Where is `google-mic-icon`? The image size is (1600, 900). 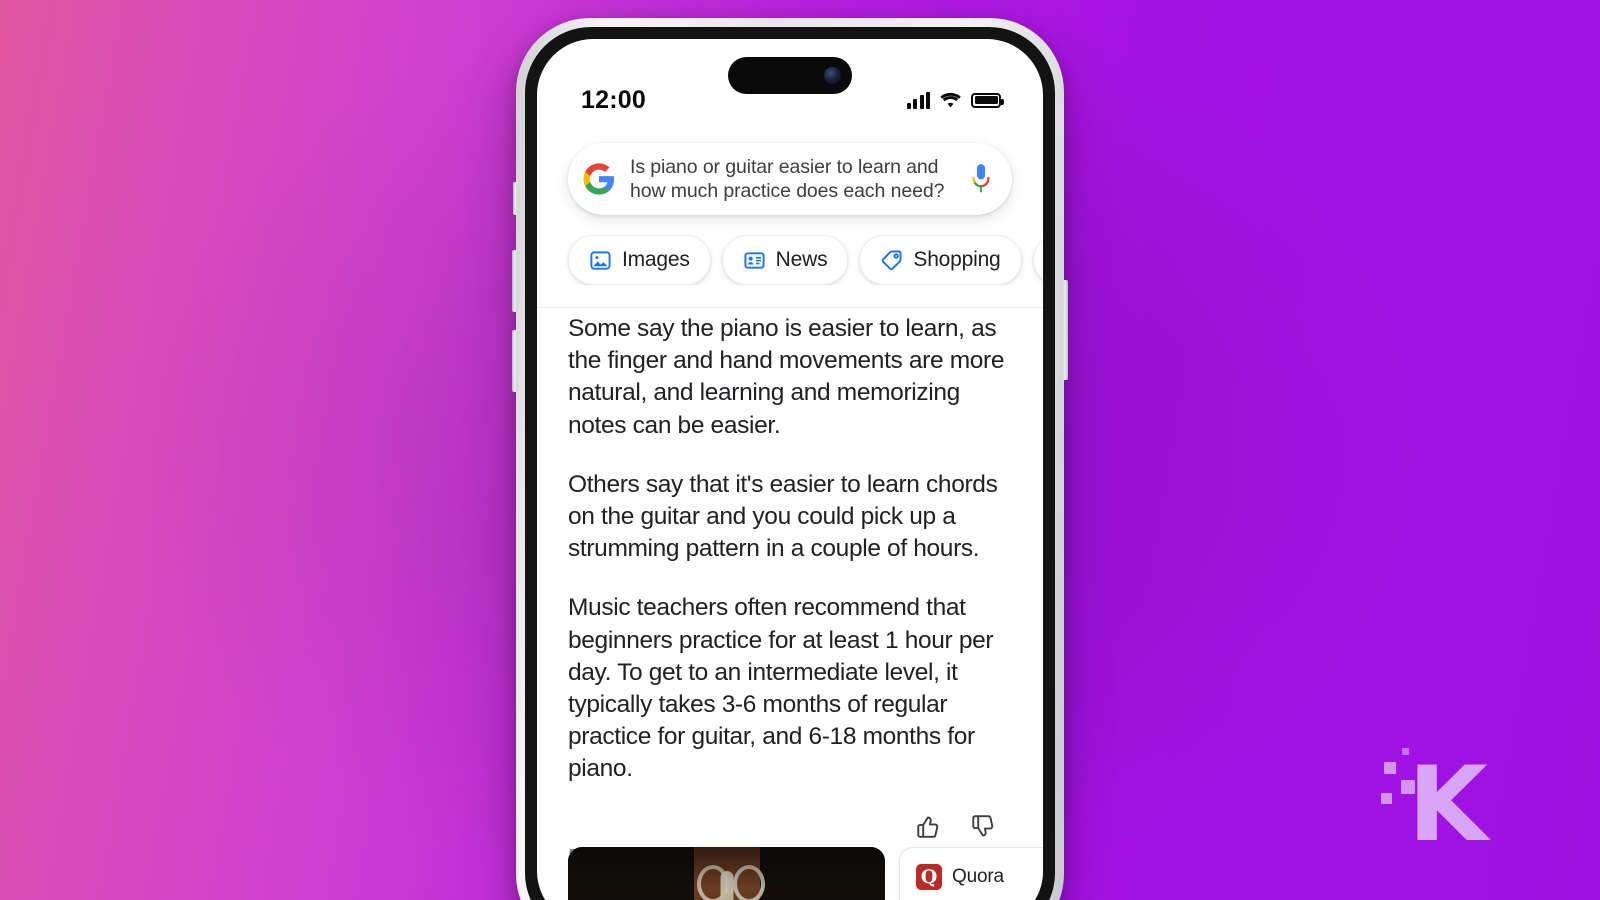 google-mic-icon is located at coordinates (981, 179).